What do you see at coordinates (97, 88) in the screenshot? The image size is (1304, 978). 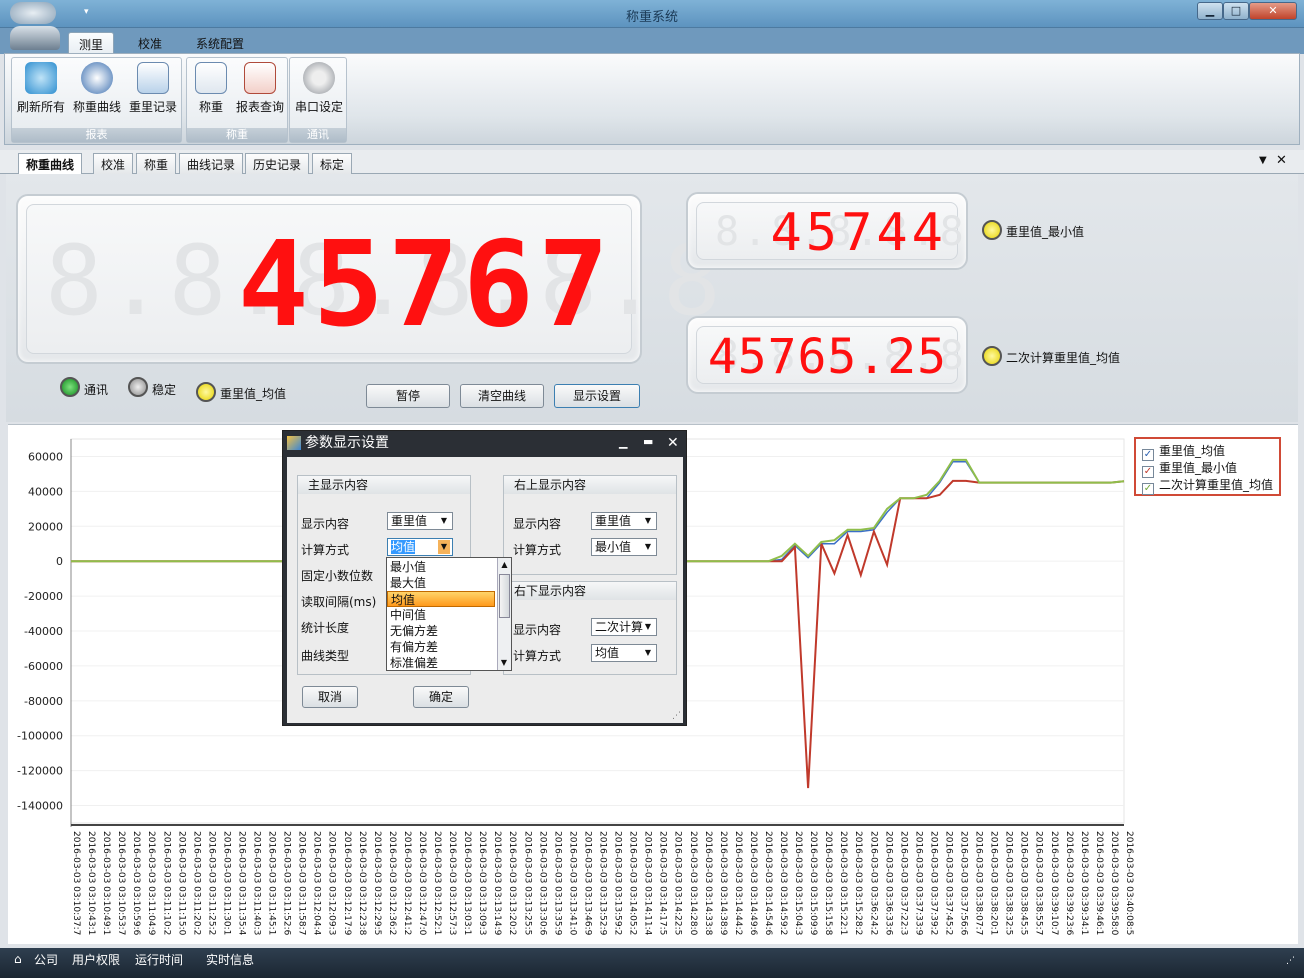 I see `weigh-curve-button: 称重曲线` at bounding box center [97, 88].